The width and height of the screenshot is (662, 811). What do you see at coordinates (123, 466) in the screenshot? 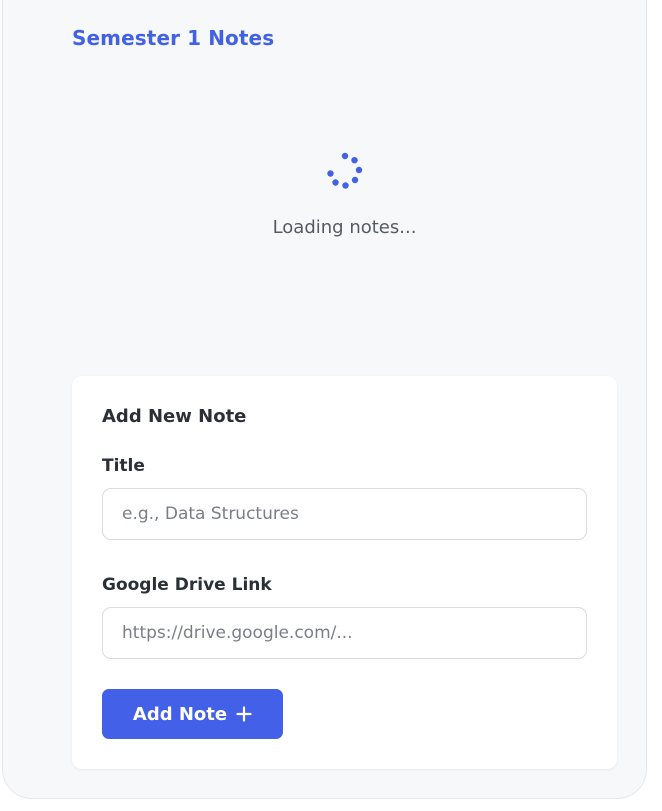
I see `title-label: Title` at bounding box center [123, 466].